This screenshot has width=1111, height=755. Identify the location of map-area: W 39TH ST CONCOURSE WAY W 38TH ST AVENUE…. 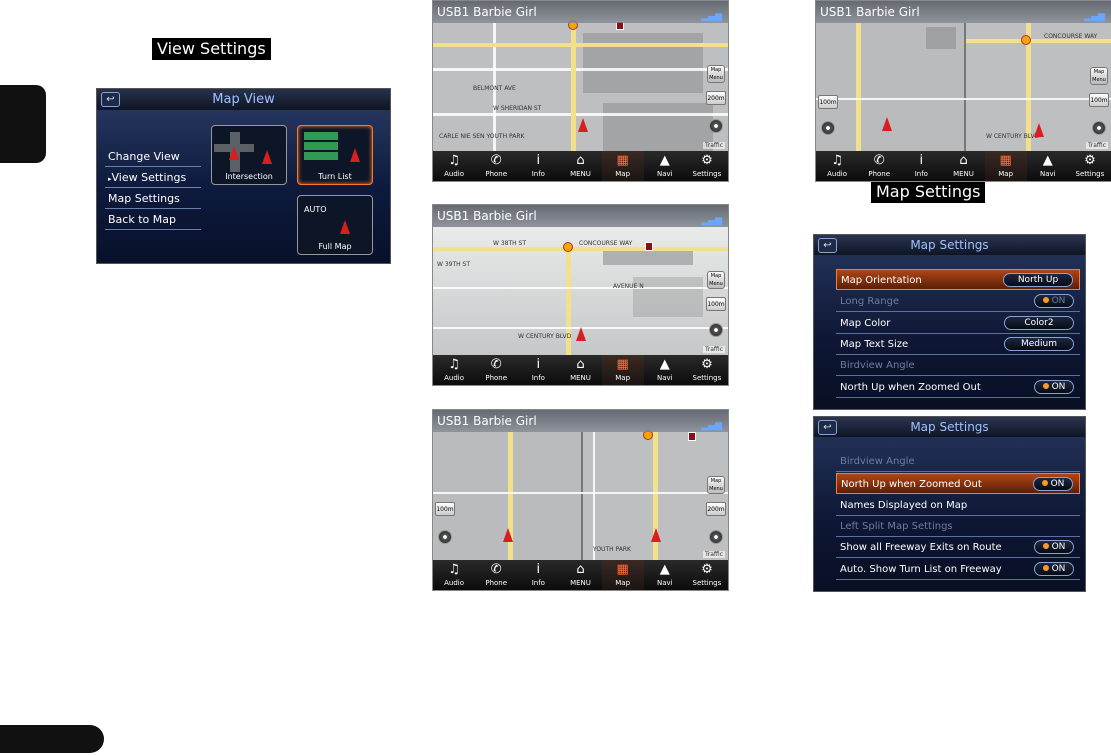
(580, 292).